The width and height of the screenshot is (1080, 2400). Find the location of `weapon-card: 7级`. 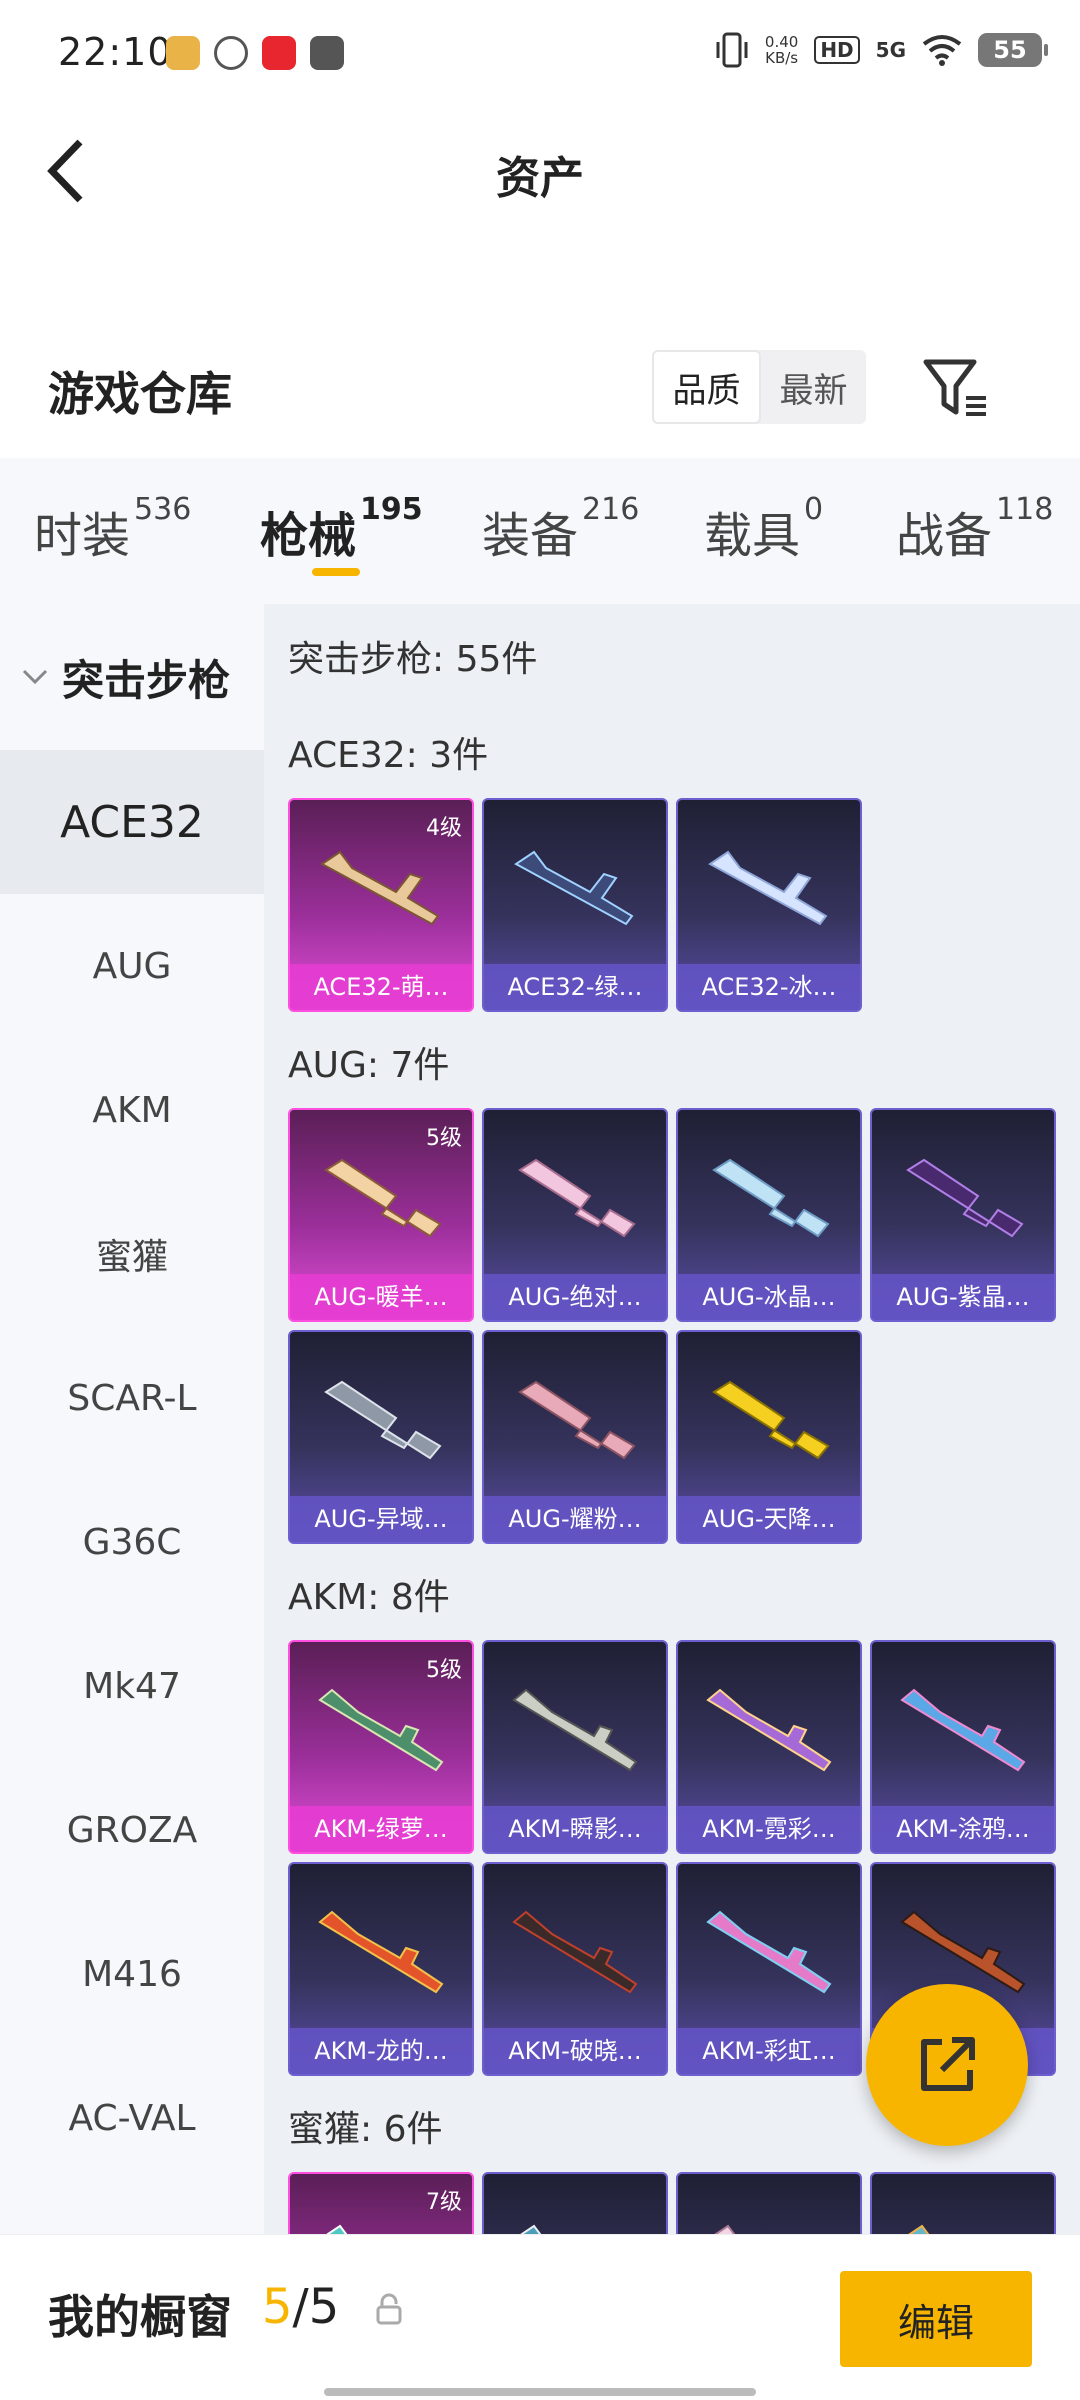

weapon-card: 7级 is located at coordinates (381, 2203).